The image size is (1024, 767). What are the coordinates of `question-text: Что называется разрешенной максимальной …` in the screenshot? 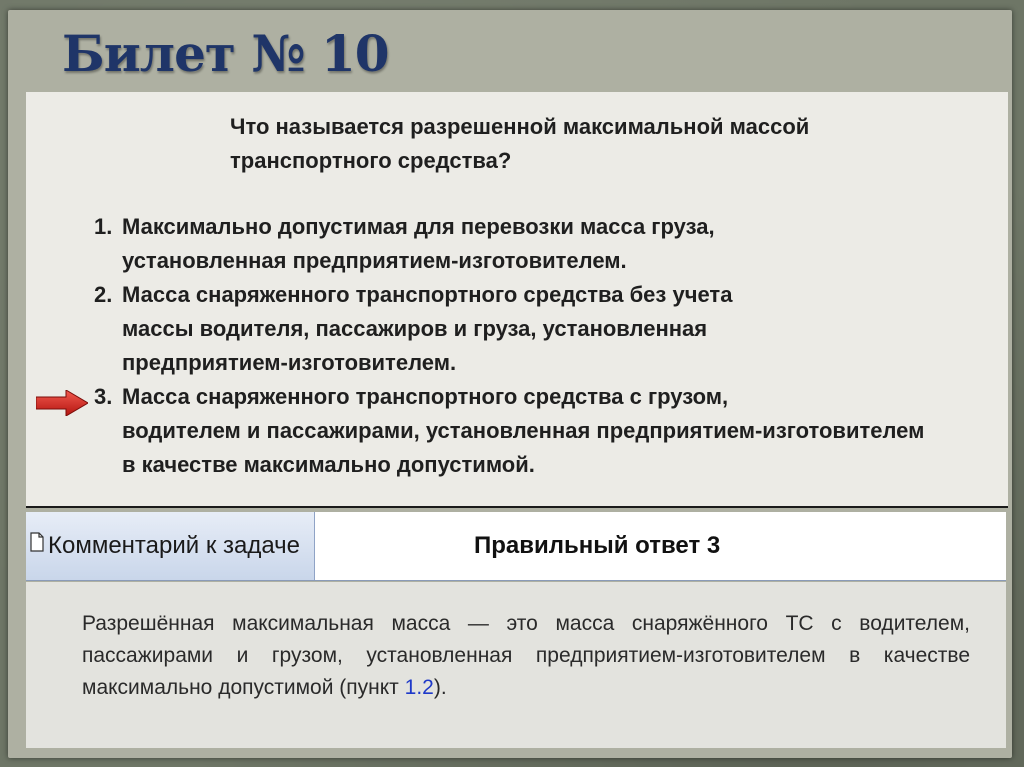 It's located at (550, 144).